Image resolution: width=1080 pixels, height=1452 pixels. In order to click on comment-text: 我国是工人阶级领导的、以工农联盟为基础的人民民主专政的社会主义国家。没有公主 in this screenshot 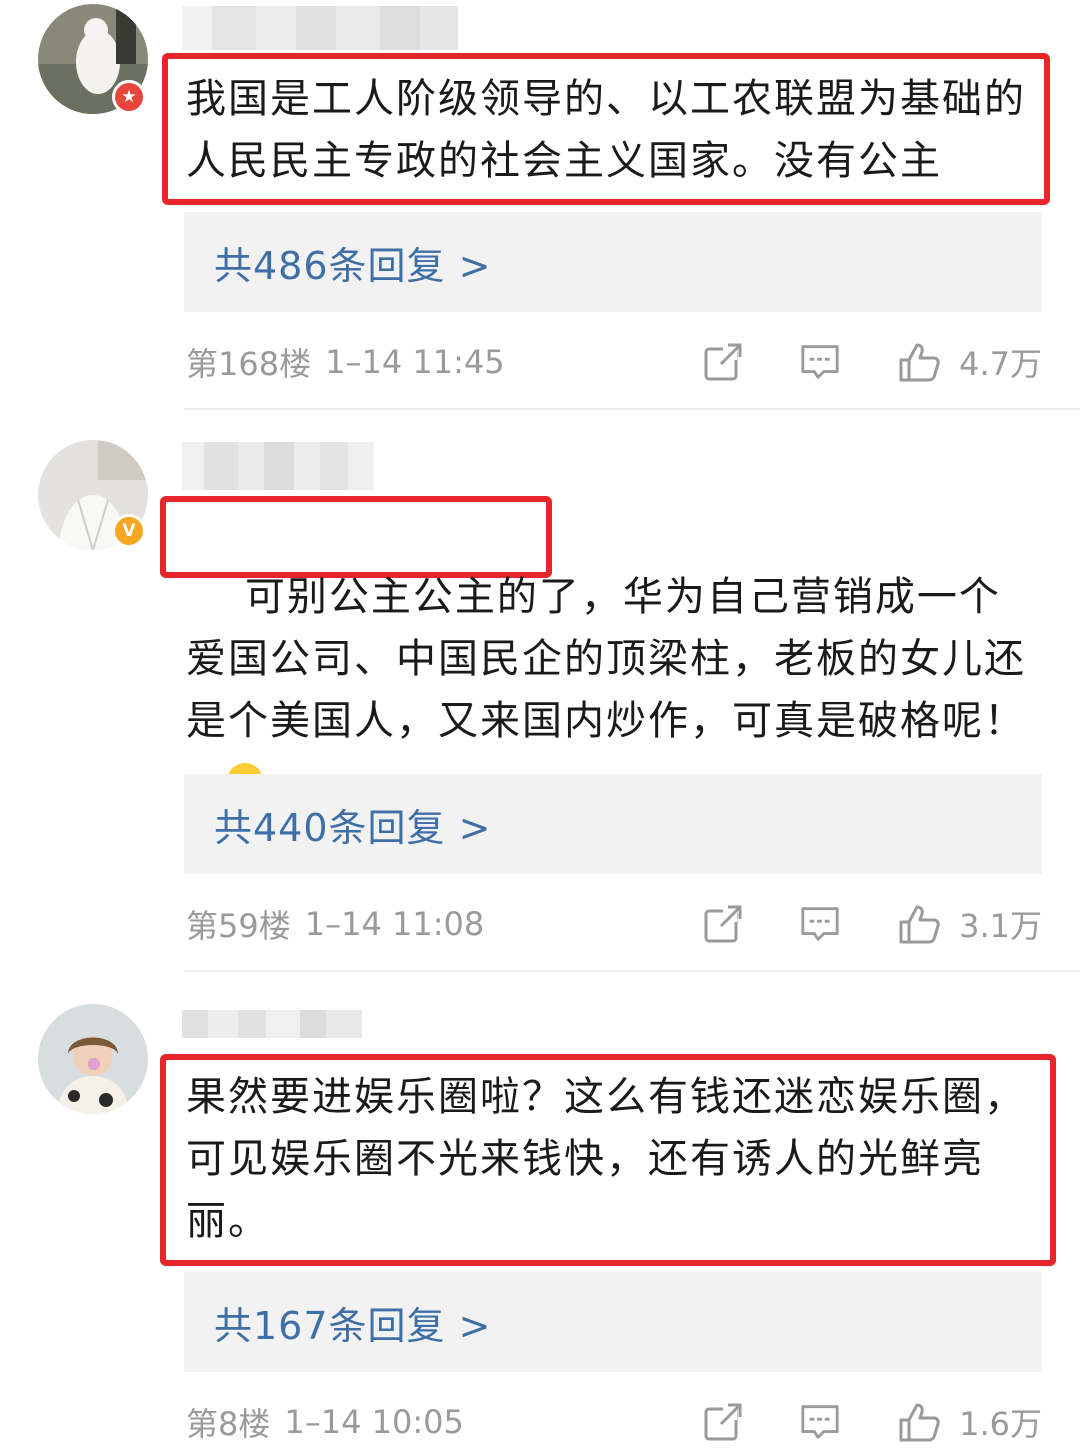, I will do `click(606, 130)`.